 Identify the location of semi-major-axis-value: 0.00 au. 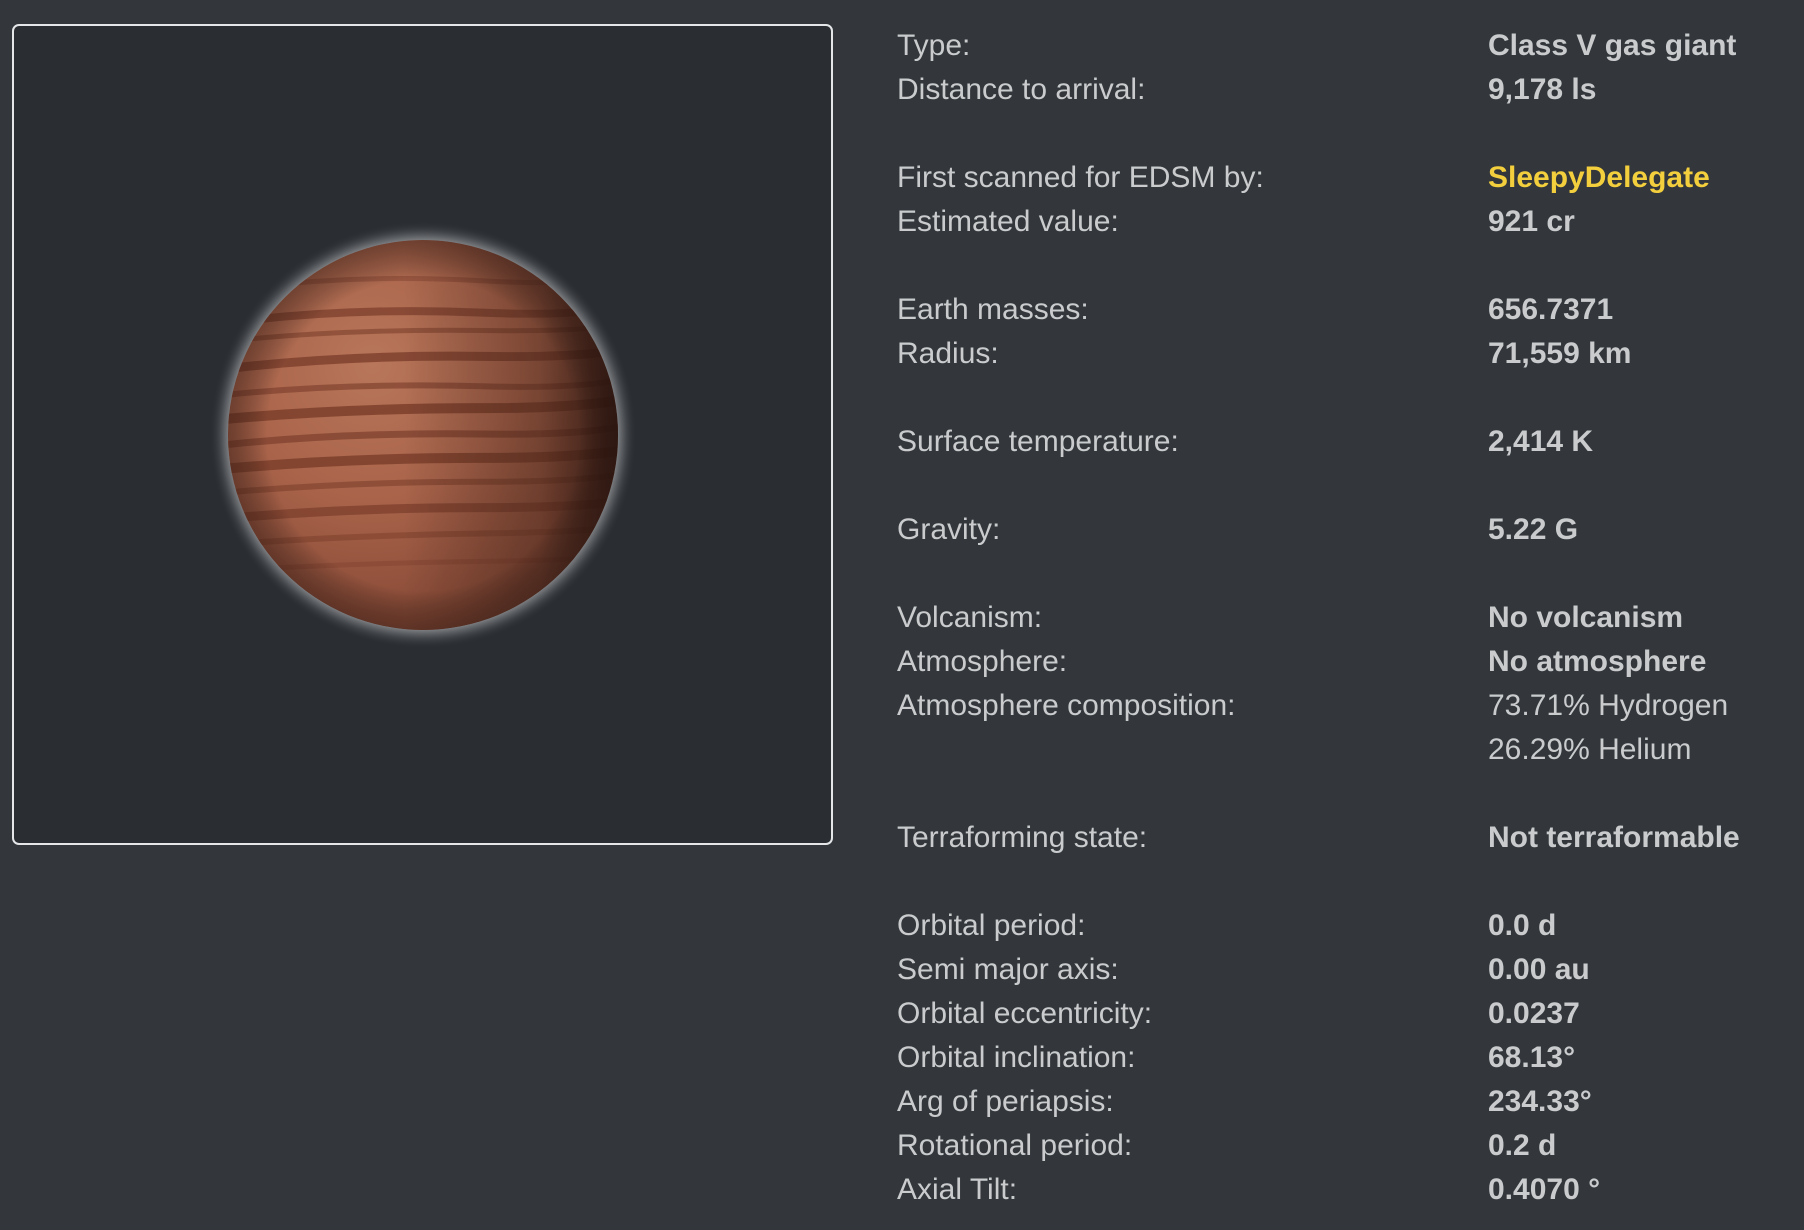
(1539, 969).